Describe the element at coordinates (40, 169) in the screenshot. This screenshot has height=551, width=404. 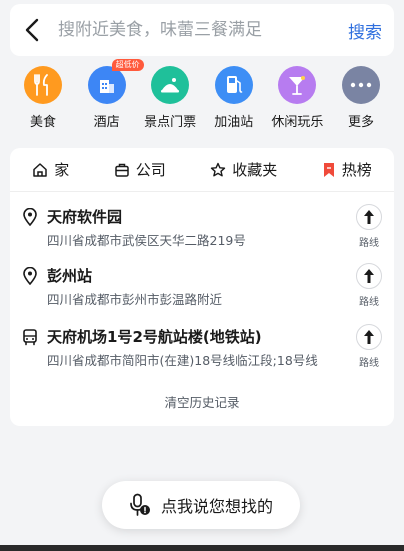
I see `home-icon` at that location.